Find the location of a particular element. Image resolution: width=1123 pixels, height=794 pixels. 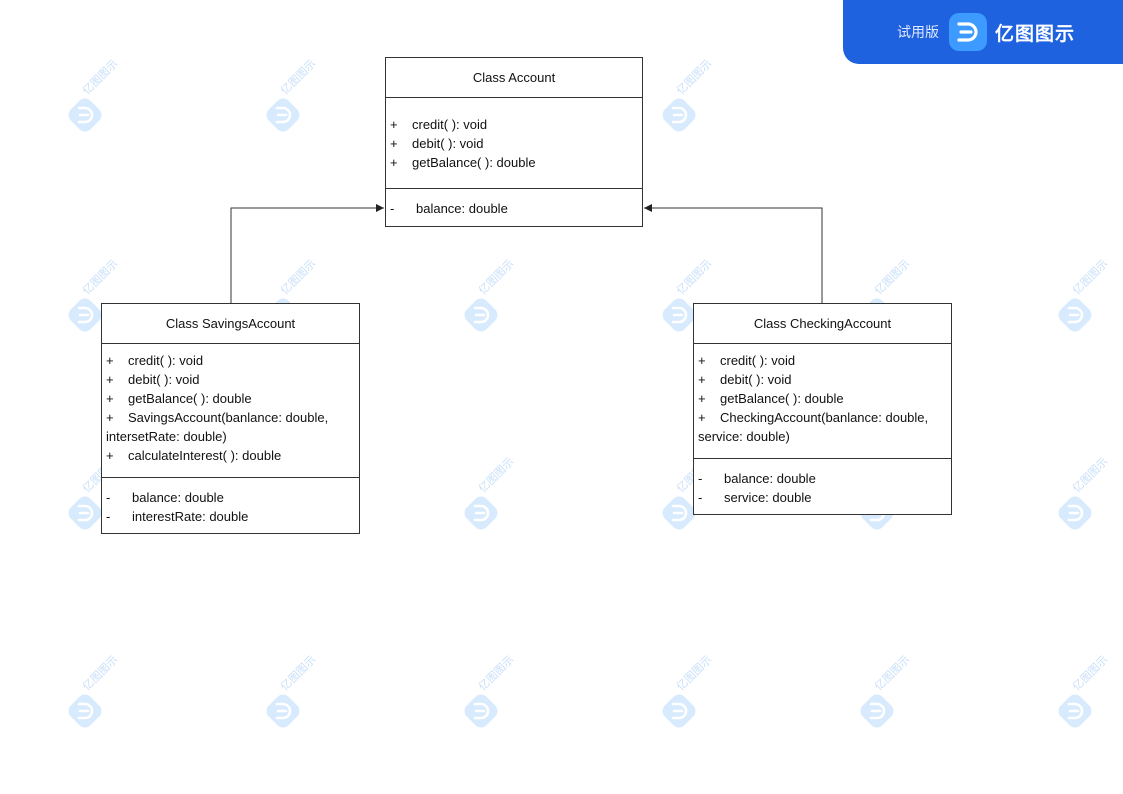

class-title: Class Account is located at coordinates (514, 78).